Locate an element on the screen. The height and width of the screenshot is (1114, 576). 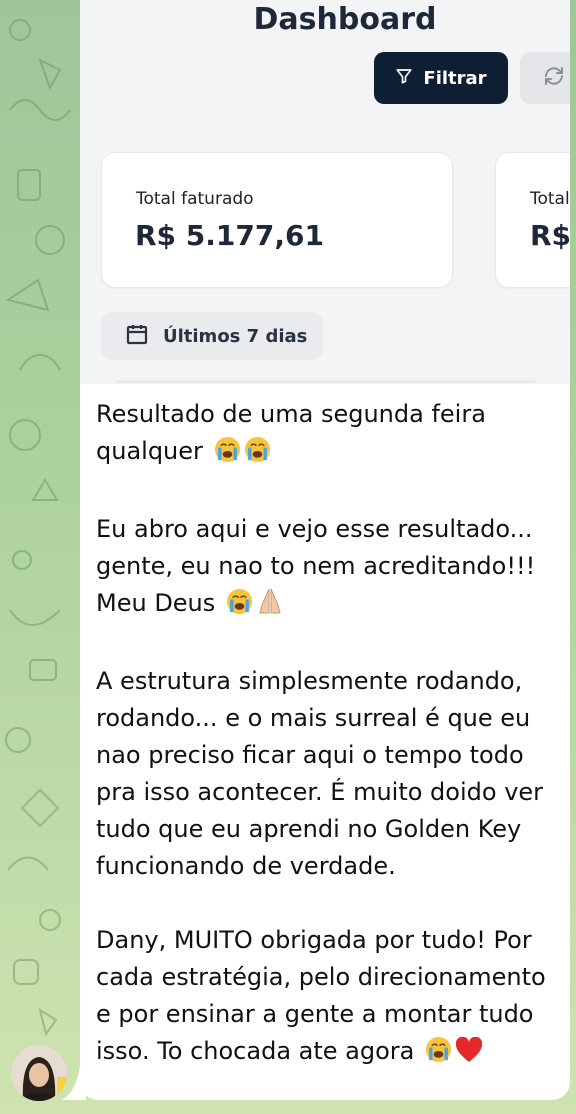
avatar is located at coordinates (39, 1073).